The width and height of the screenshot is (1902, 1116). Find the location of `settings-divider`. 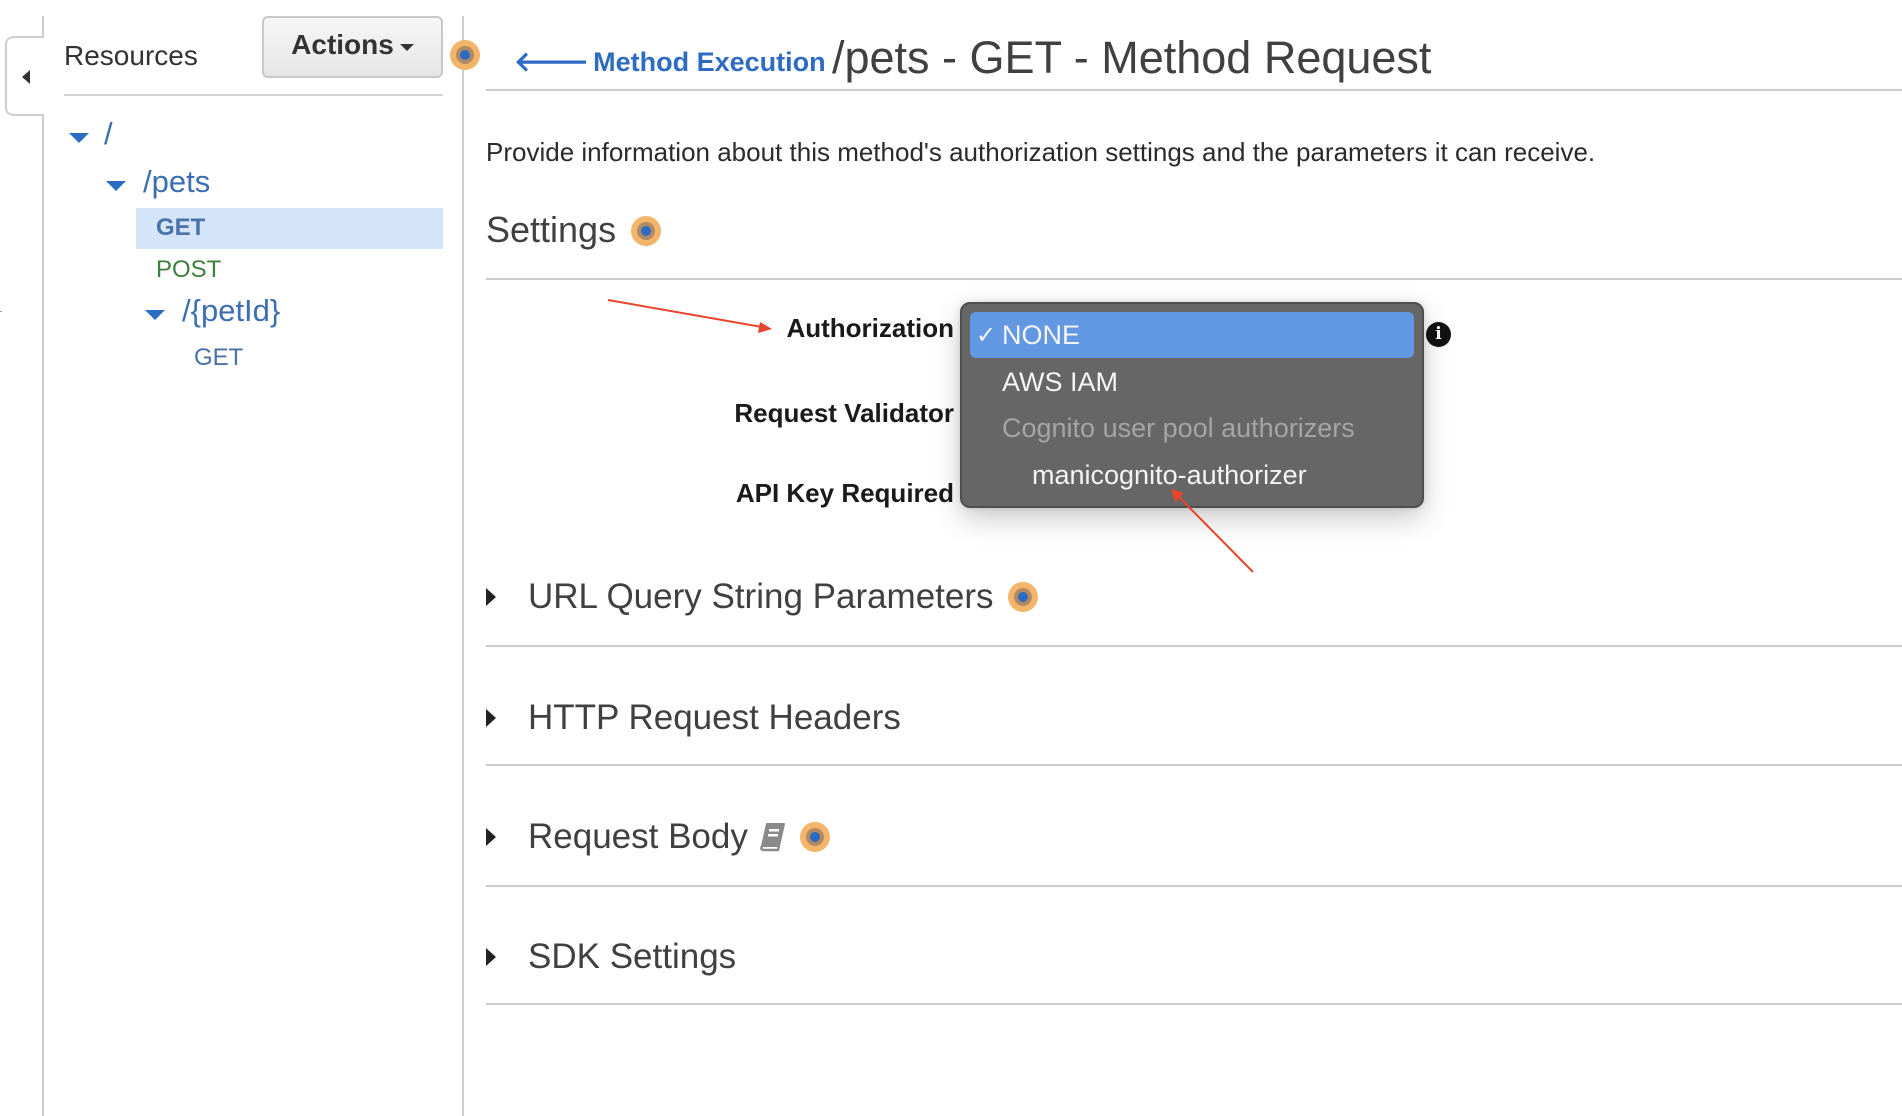

settings-divider is located at coordinates (1194, 279).